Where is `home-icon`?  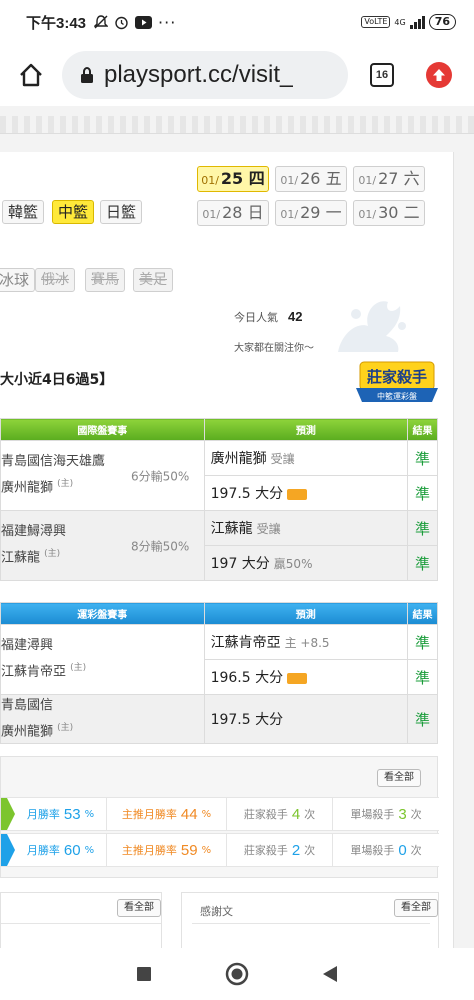
home-icon is located at coordinates (31, 75).